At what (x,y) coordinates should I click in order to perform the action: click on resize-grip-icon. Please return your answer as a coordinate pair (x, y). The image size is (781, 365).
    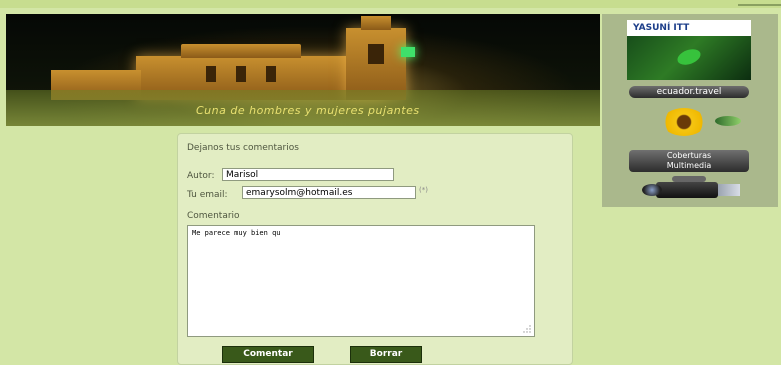
    Looking at the image, I should click on (527, 329).